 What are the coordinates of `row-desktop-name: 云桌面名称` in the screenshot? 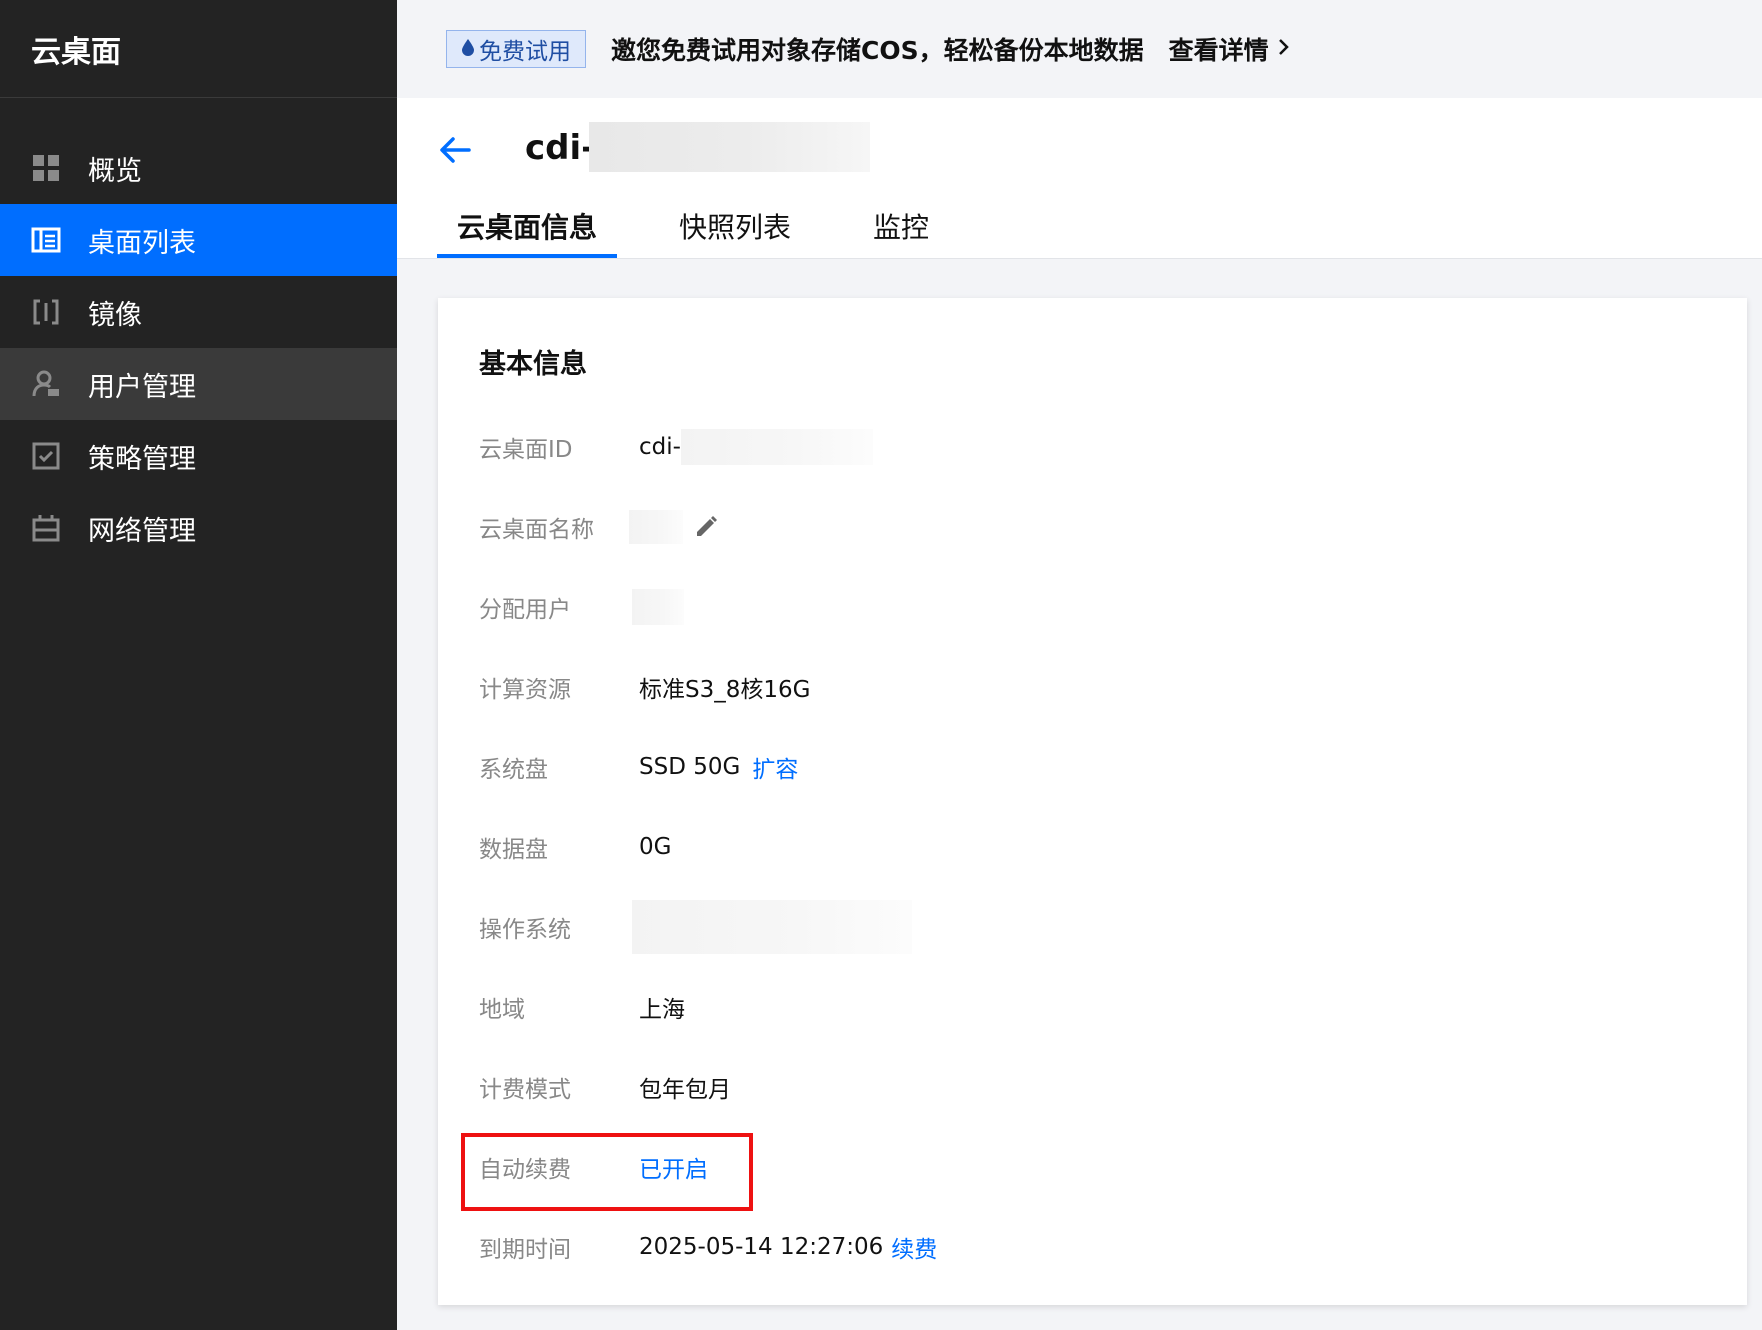 It's located at (599, 527).